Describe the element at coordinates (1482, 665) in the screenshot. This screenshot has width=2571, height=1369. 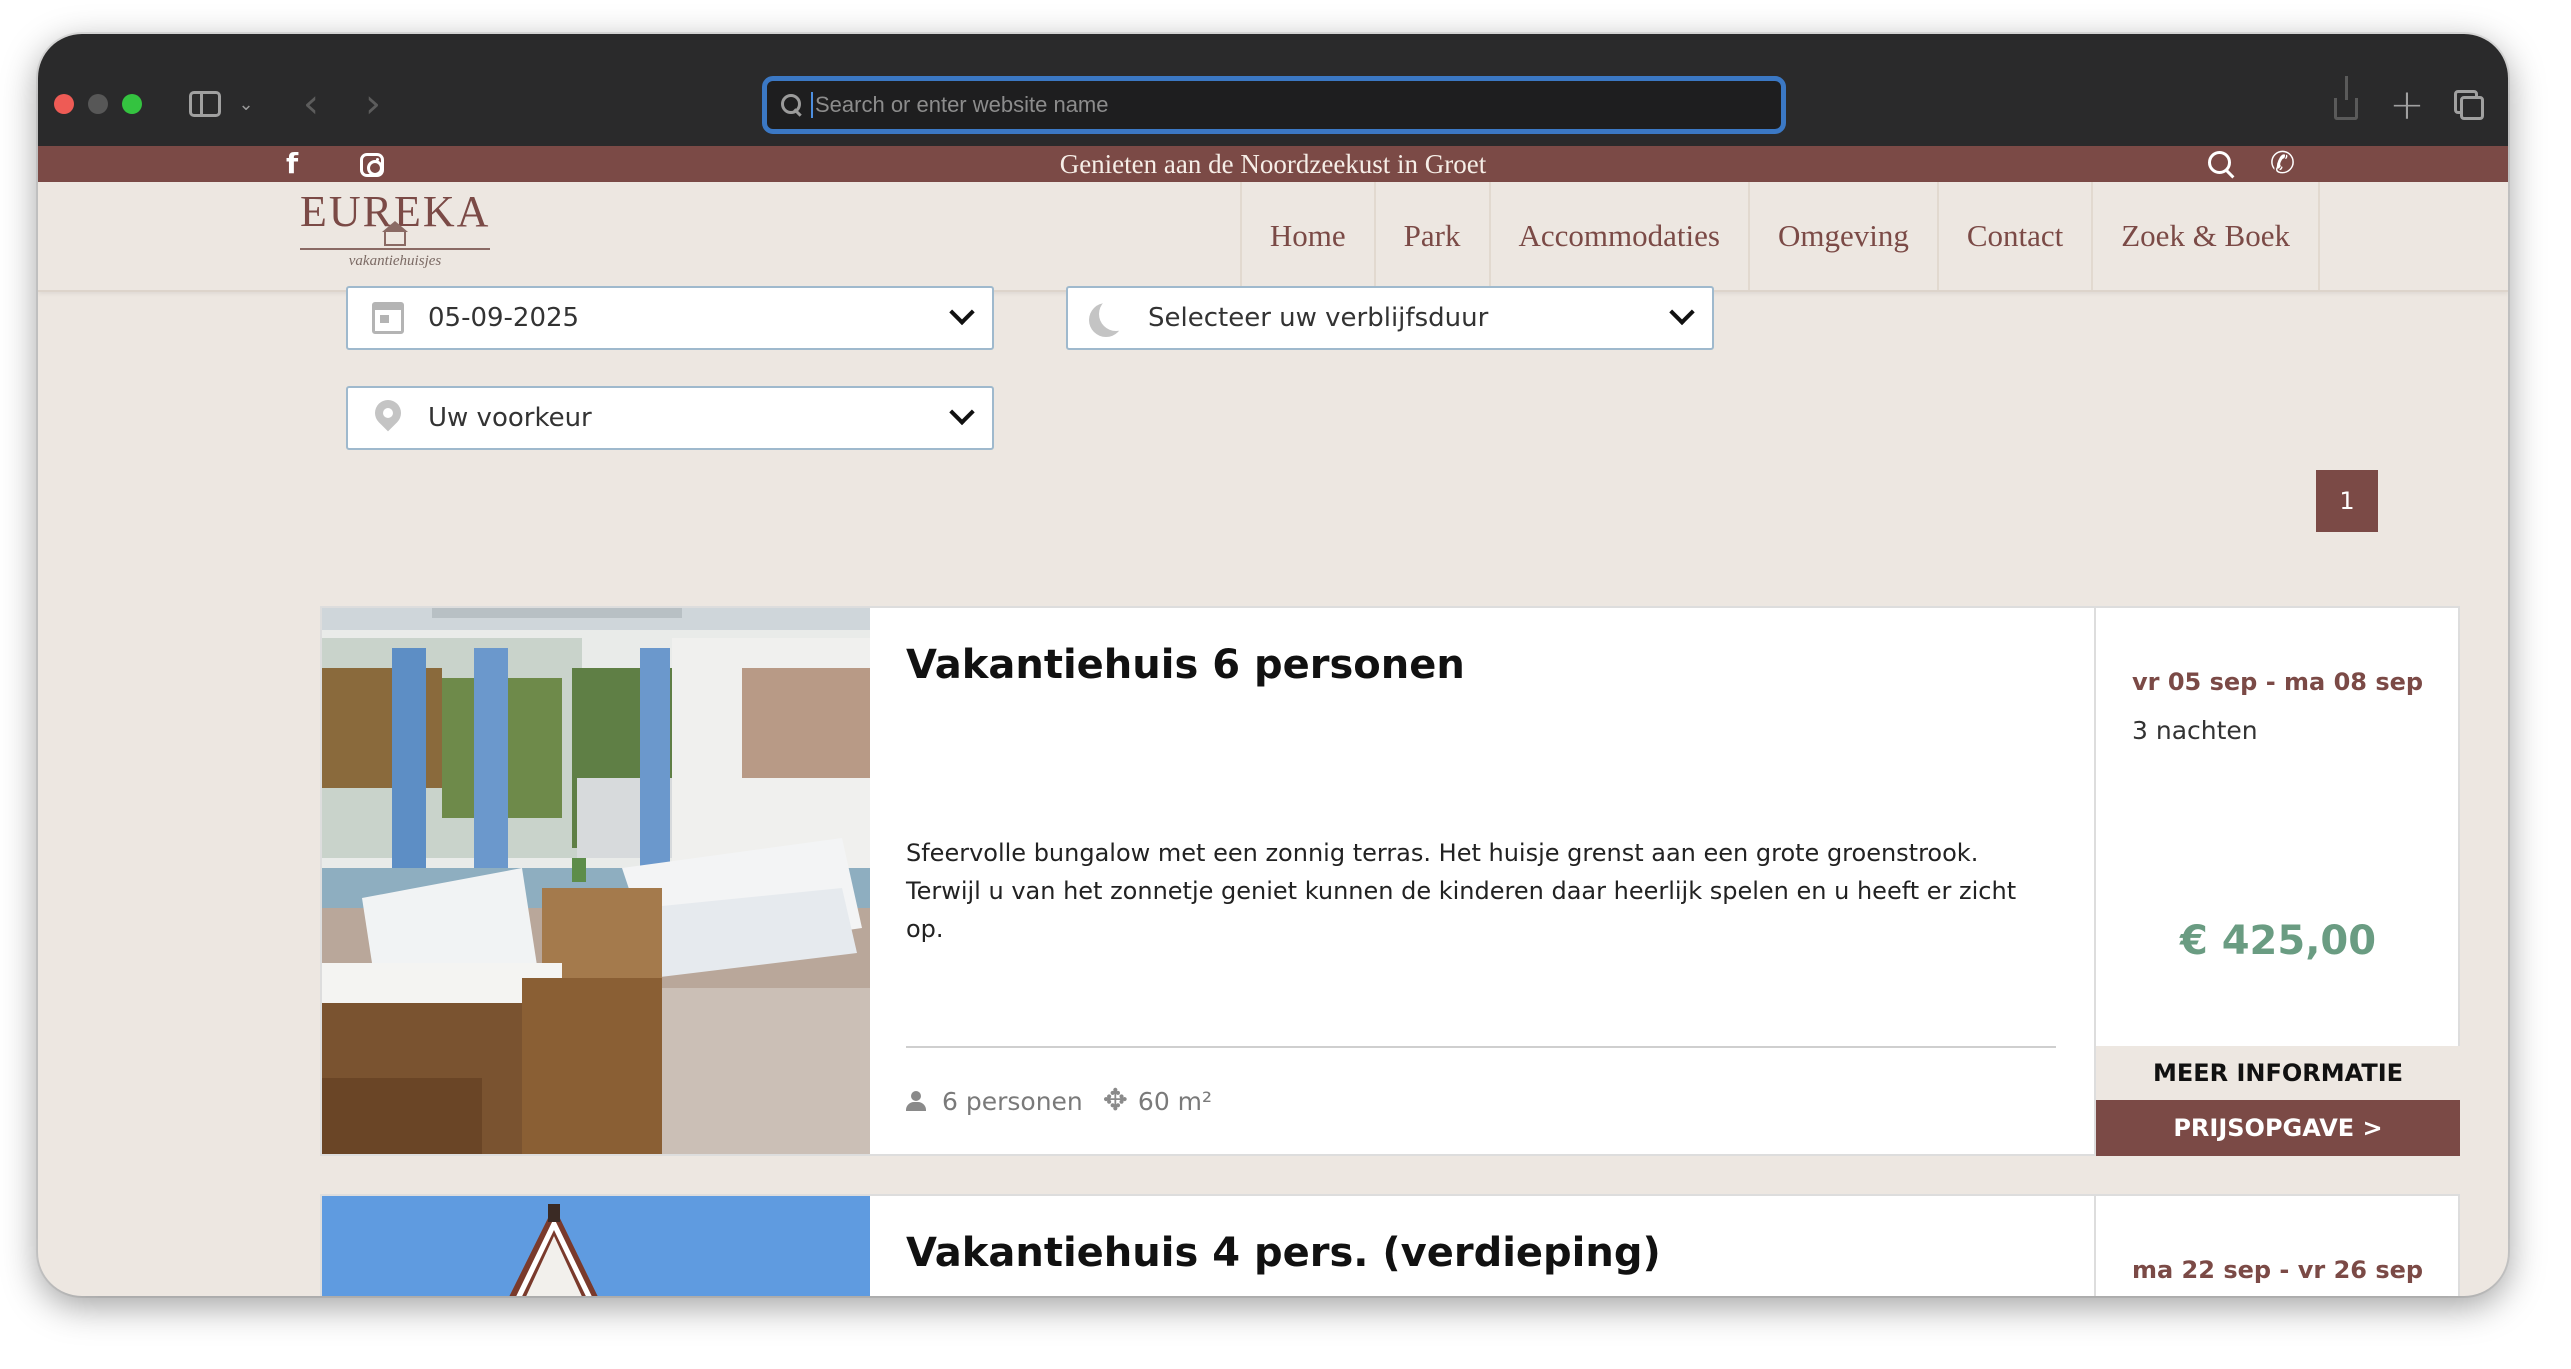
I see `listing-title: Vakantiehuis 6 personen` at that location.